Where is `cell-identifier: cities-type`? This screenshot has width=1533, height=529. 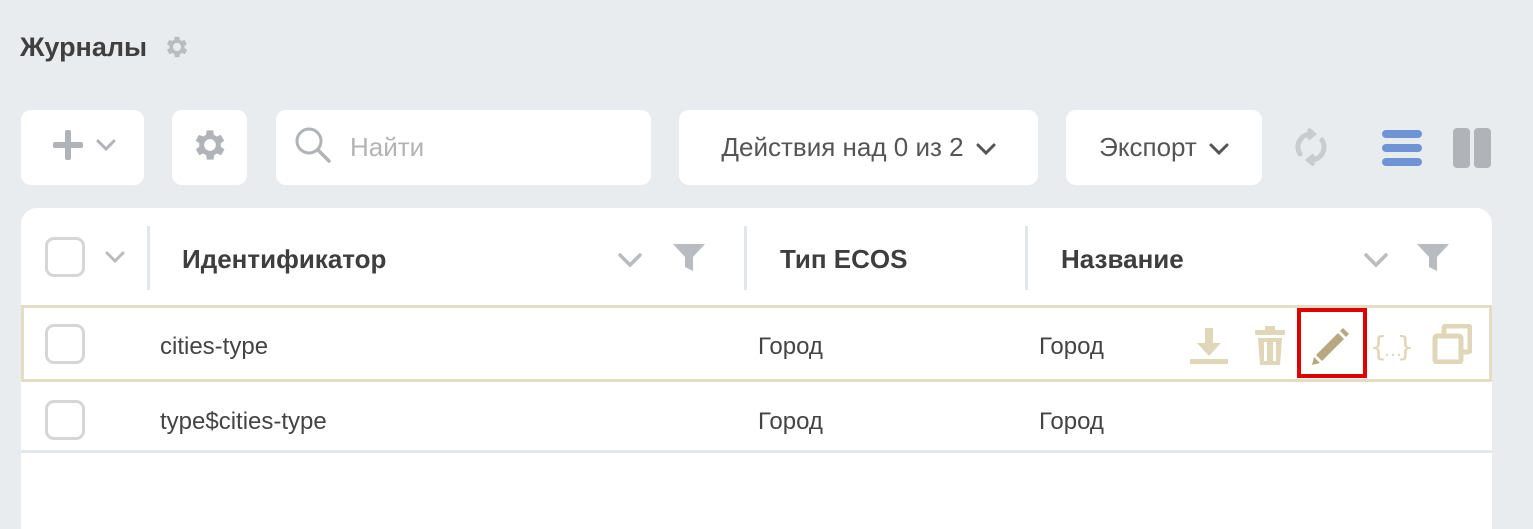 cell-identifier: cities-type is located at coordinates (214, 346).